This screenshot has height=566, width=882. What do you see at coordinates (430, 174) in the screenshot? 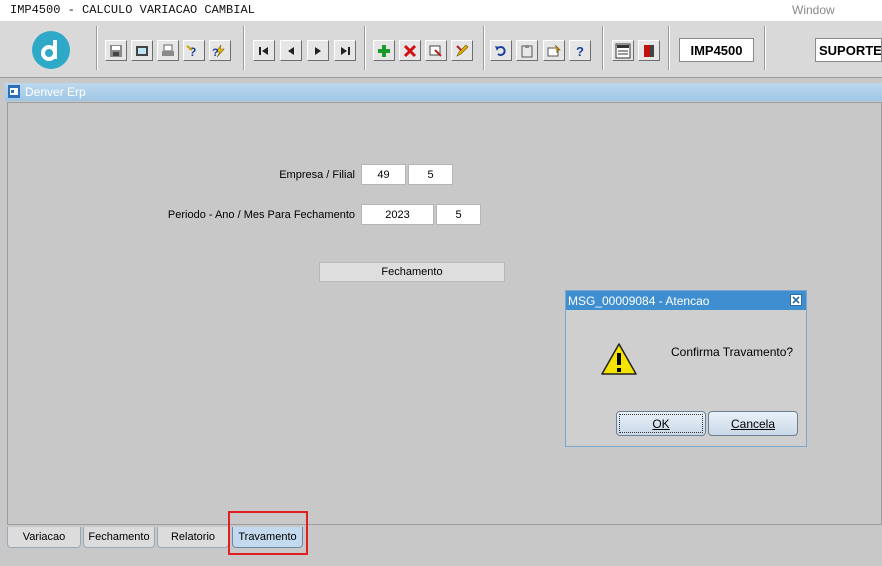
I see `filial-input: 5` at bounding box center [430, 174].